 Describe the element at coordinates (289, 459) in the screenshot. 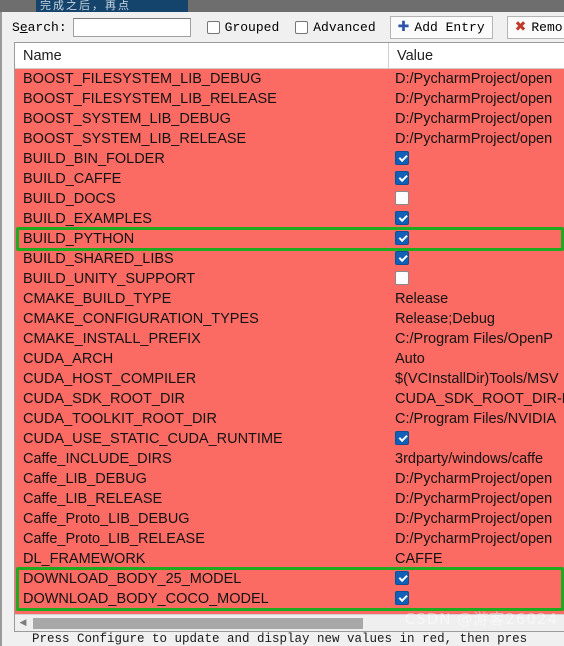

I see `table-row: Caffe_INCLUDE_DIRS 3rdparty/windows/caffe` at that location.